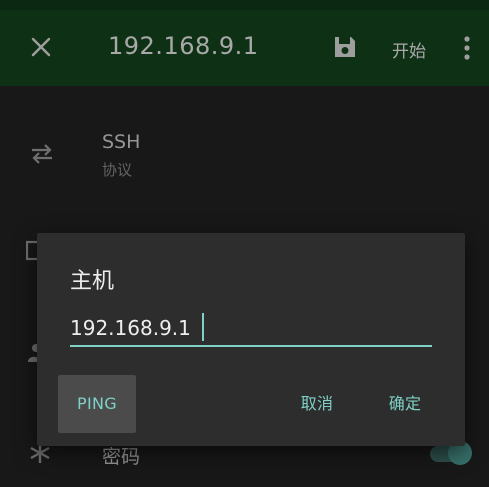 The height and width of the screenshot is (487, 489). What do you see at coordinates (203, 327) in the screenshot?
I see `text-cursor` at bounding box center [203, 327].